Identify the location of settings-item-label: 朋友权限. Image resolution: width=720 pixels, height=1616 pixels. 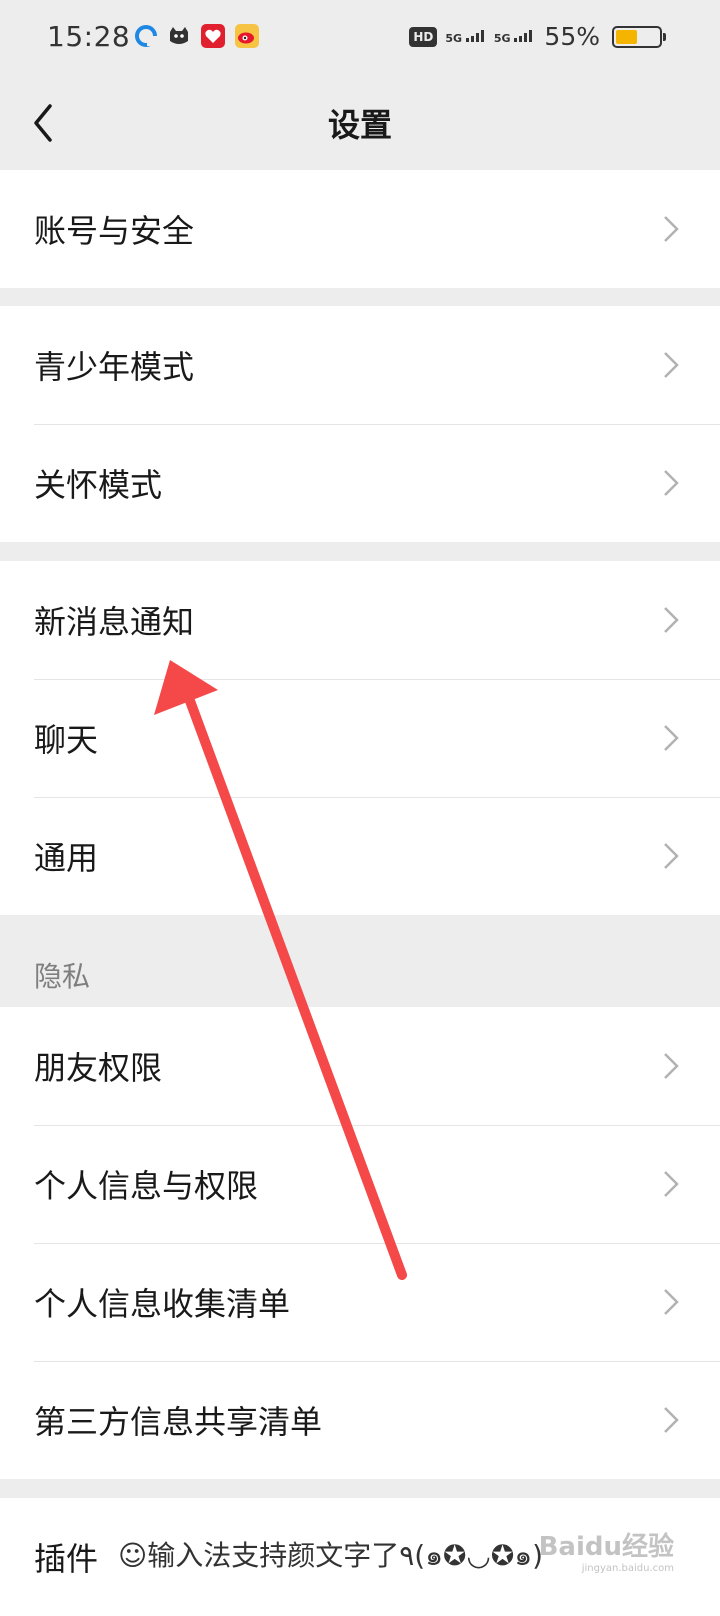
(98, 1068).